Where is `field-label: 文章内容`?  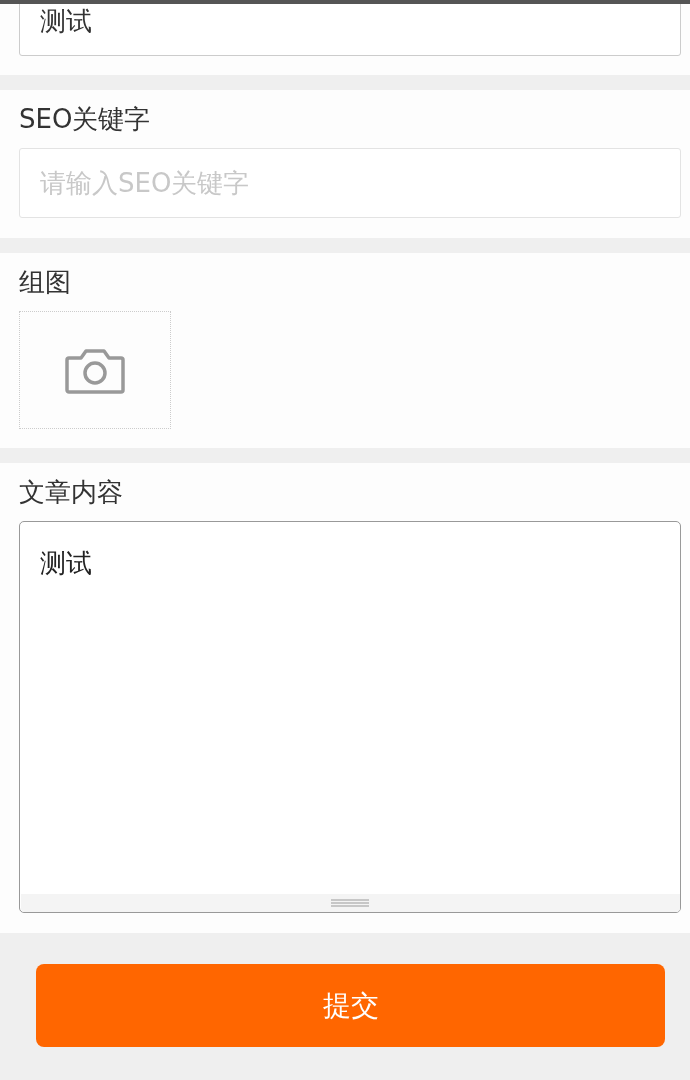
field-label: 文章内容 is located at coordinates (71, 492).